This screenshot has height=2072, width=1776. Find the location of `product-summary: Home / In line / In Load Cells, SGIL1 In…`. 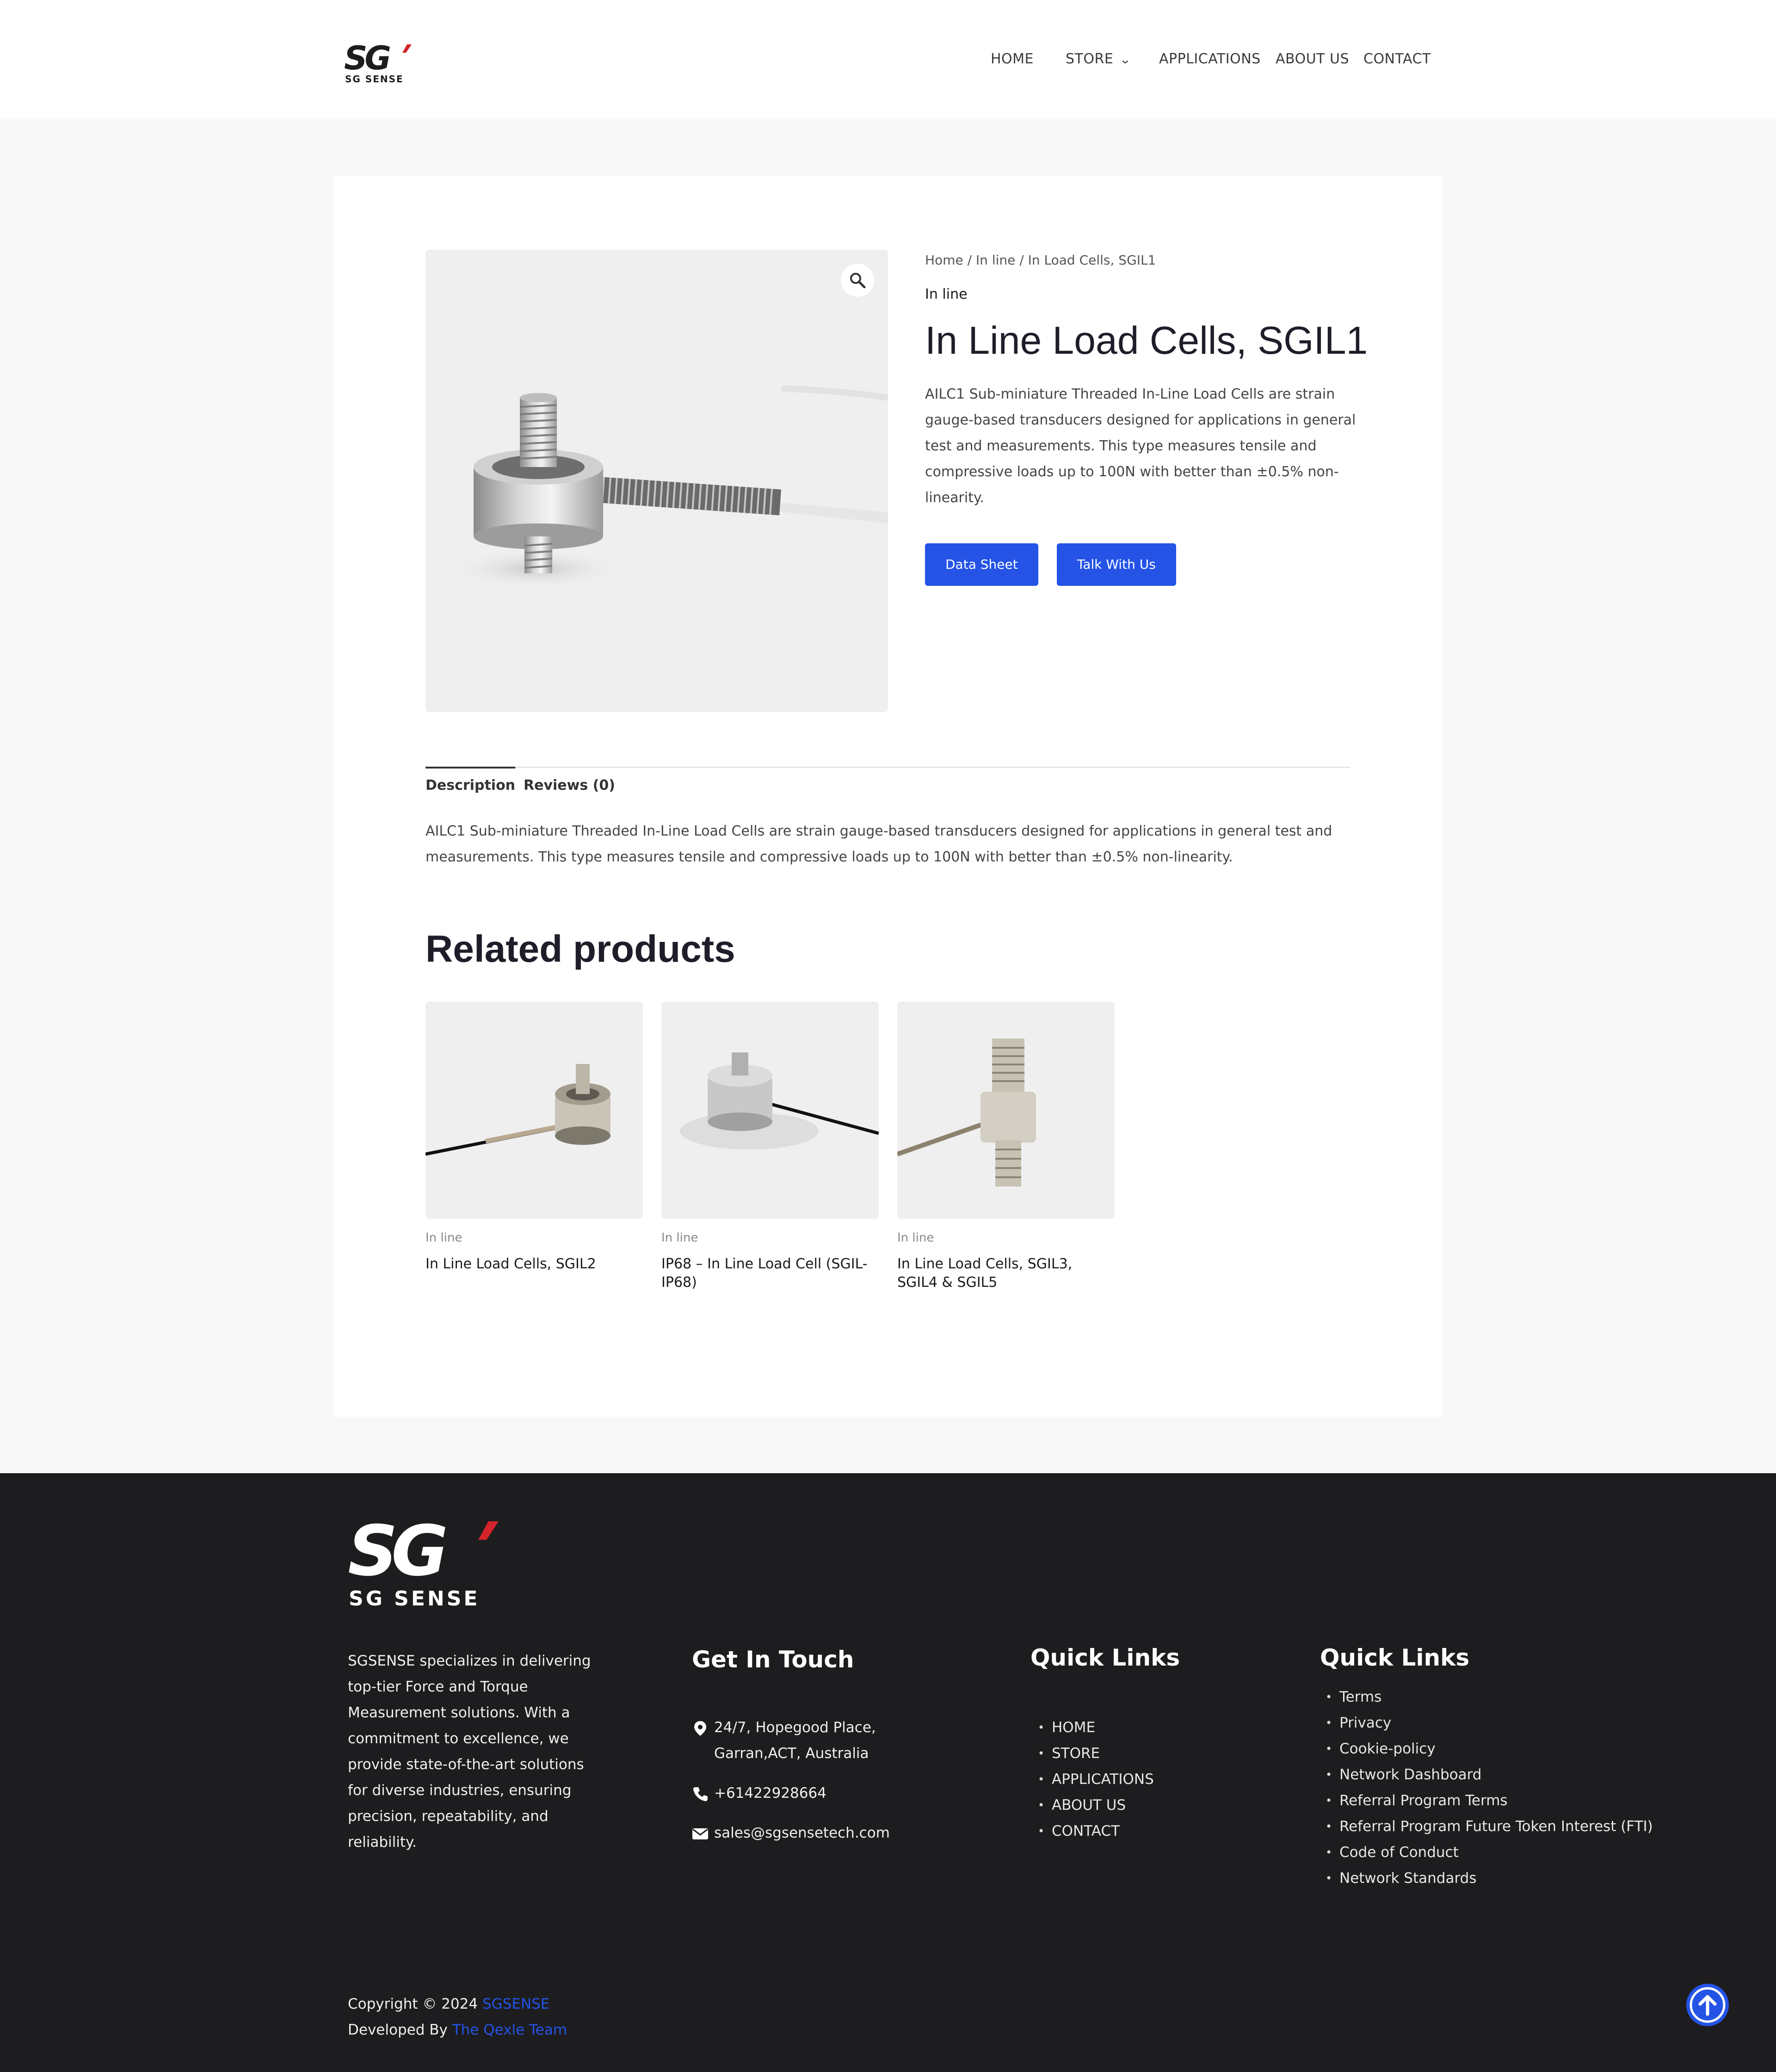

product-summary: Home / In line / In Load Cells, SGIL1 In… is located at coordinates (1147, 418).